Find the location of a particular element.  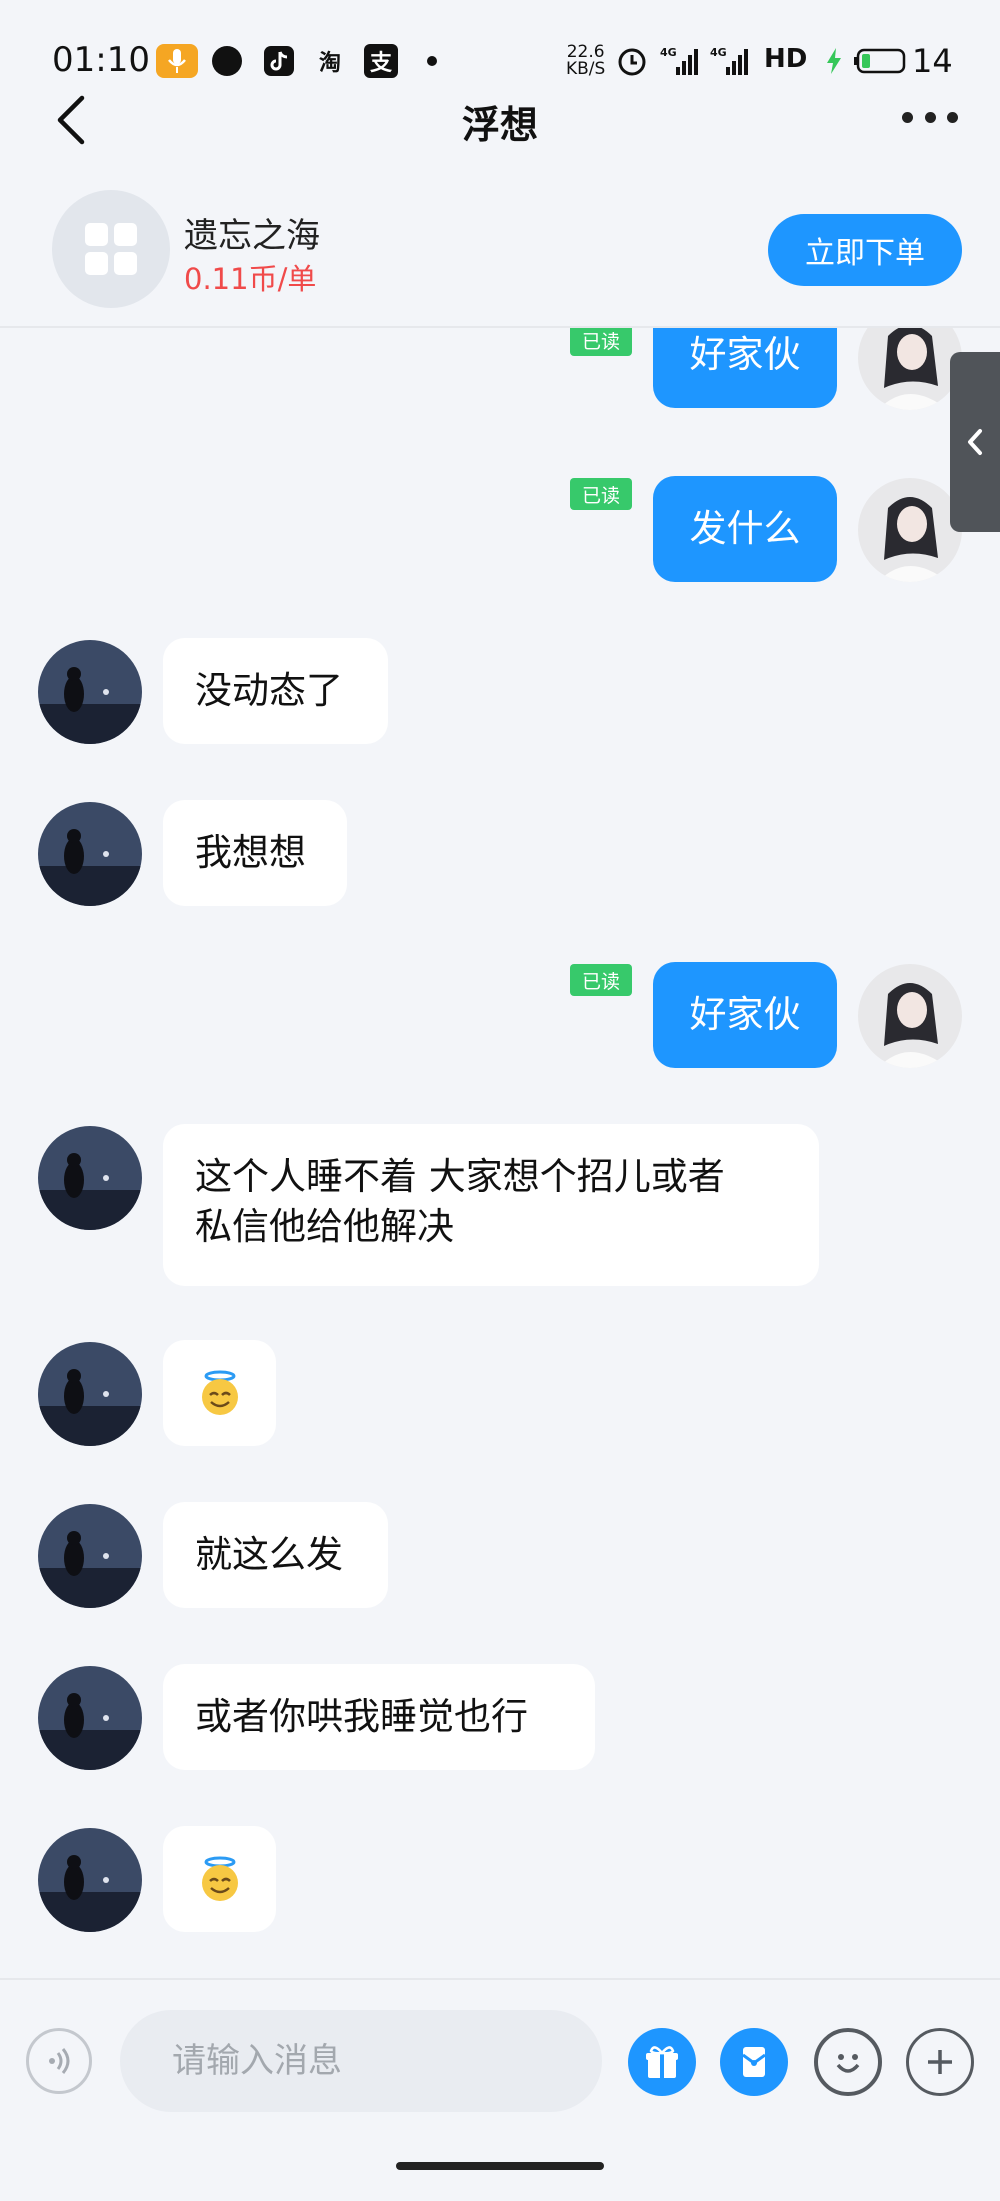

plus-icon is located at coordinates (940, 2062).